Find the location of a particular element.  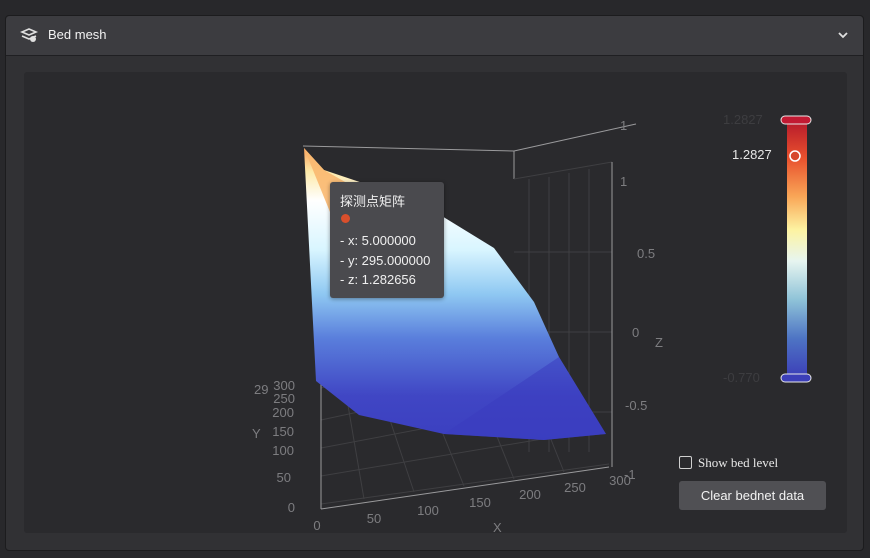

clear-bed-mesh-button: Clear bednet data is located at coordinates (752, 495).